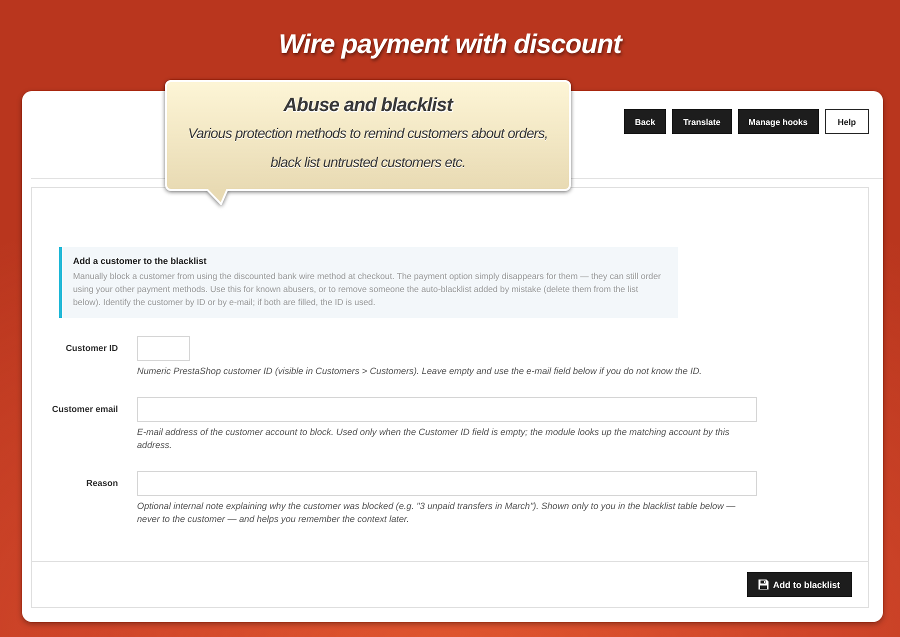 The image size is (900, 637). What do you see at coordinates (433, 439) in the screenshot?
I see `help-text: E-mail address of the customer account to block. Used only when the Customer ID field is empty; the module looks up the matching account by this address.` at bounding box center [433, 439].